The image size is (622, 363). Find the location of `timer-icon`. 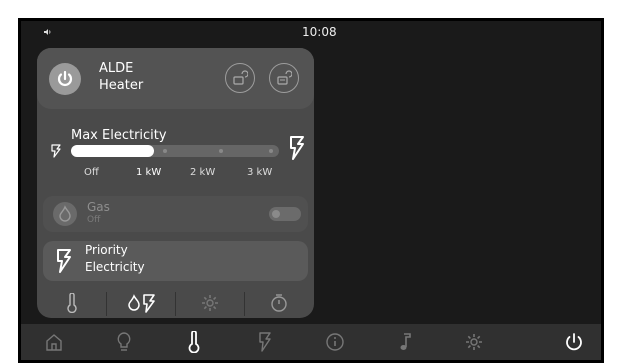

timer-icon is located at coordinates (278, 303).